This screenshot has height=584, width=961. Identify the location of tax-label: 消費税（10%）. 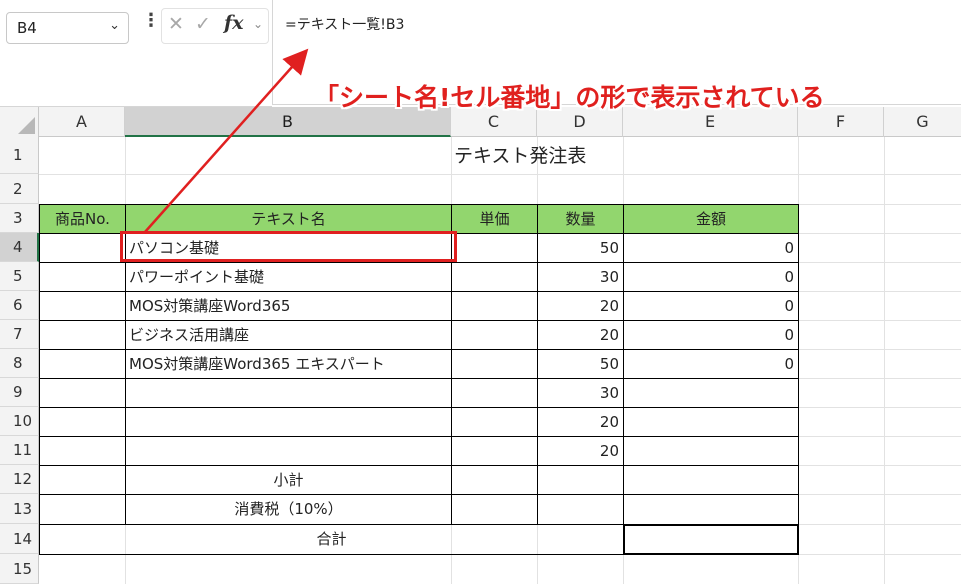
(288, 509).